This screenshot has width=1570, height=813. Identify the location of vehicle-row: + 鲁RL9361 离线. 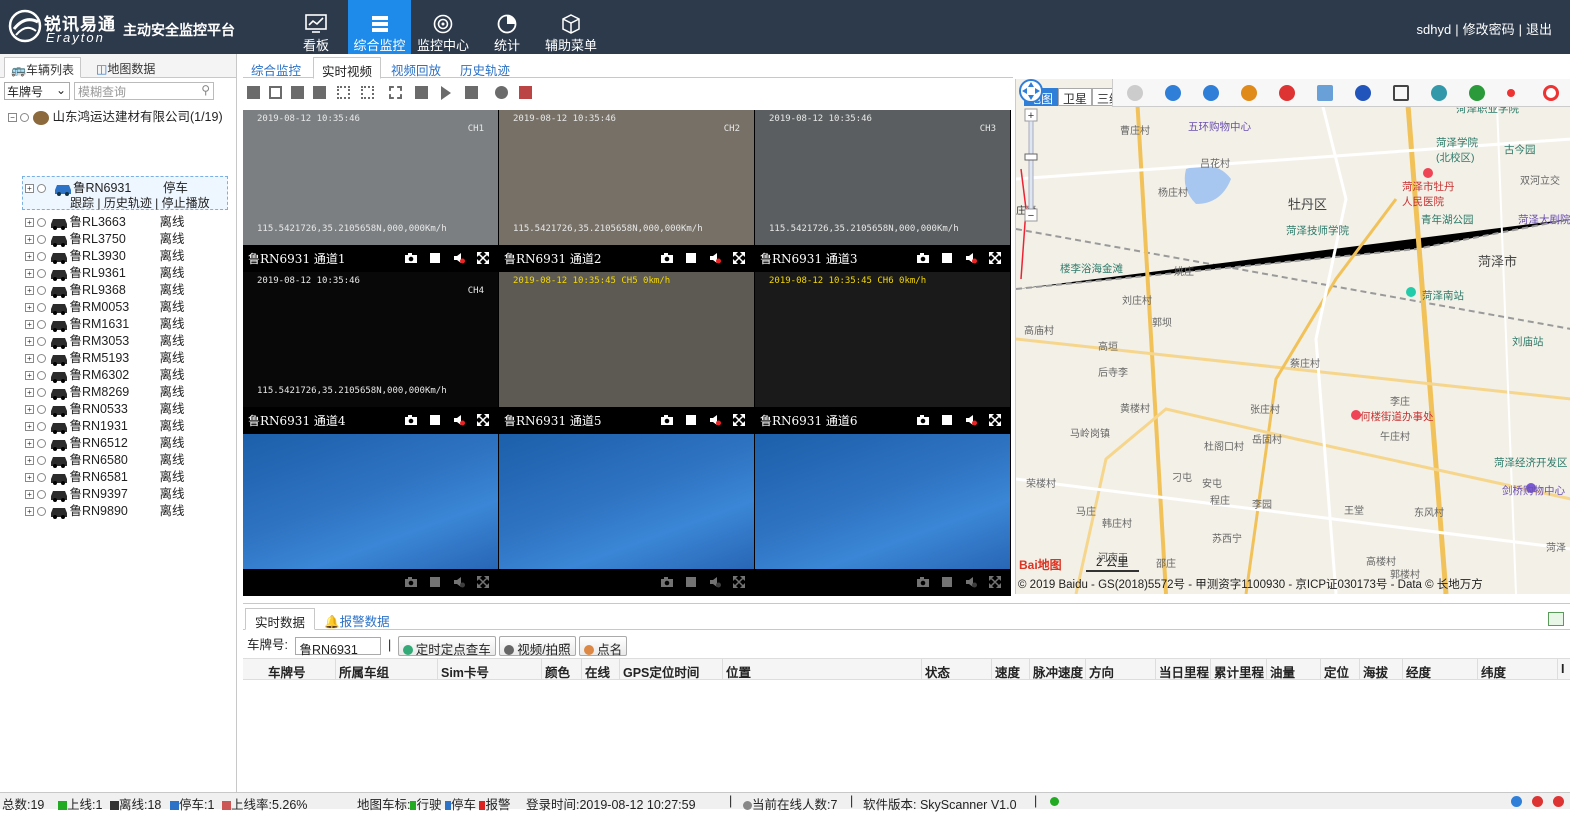
(105, 271).